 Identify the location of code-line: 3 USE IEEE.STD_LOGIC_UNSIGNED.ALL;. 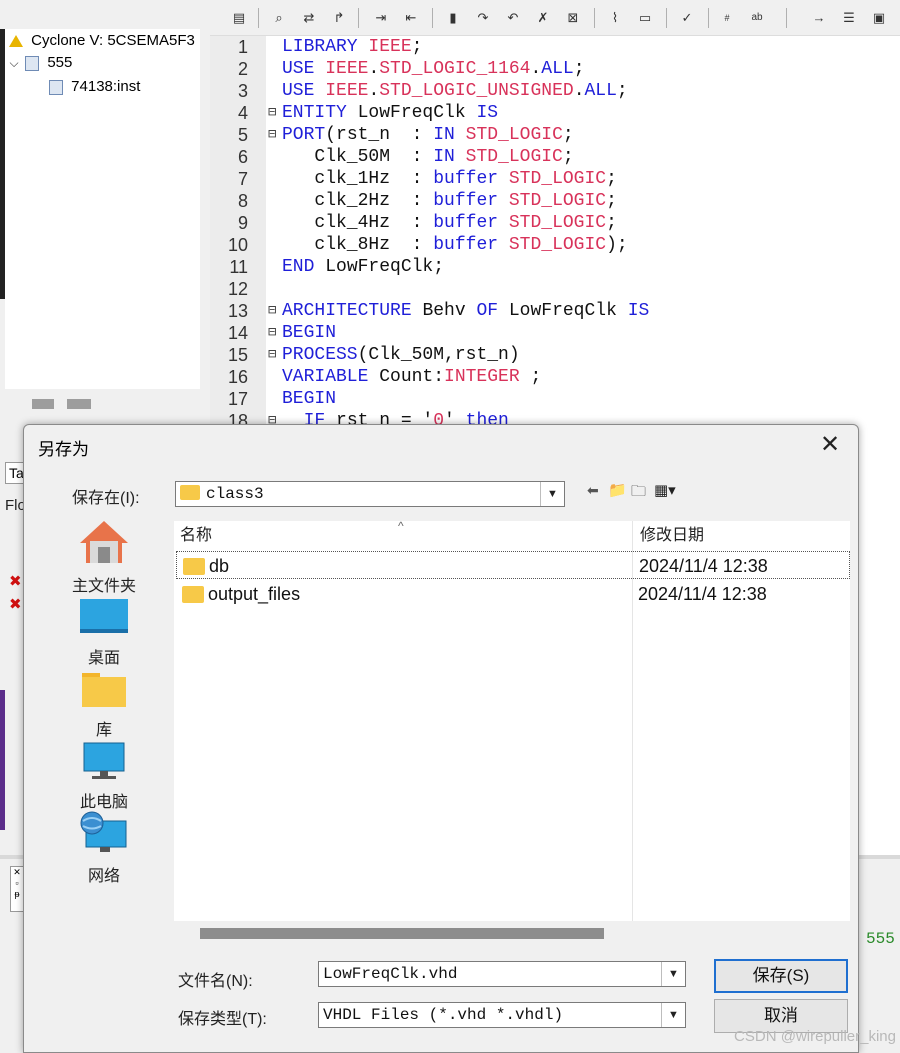
(555, 91).